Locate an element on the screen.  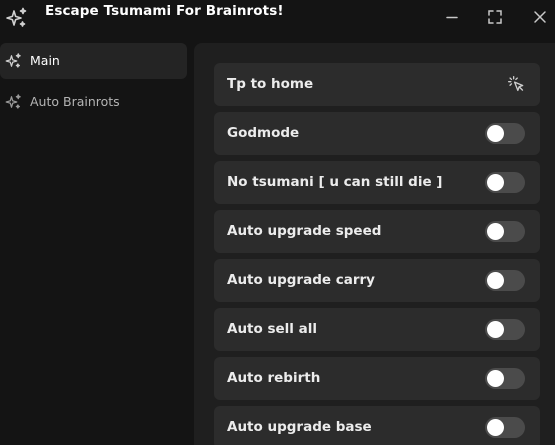
row-label: Auto sell all is located at coordinates (272, 329).